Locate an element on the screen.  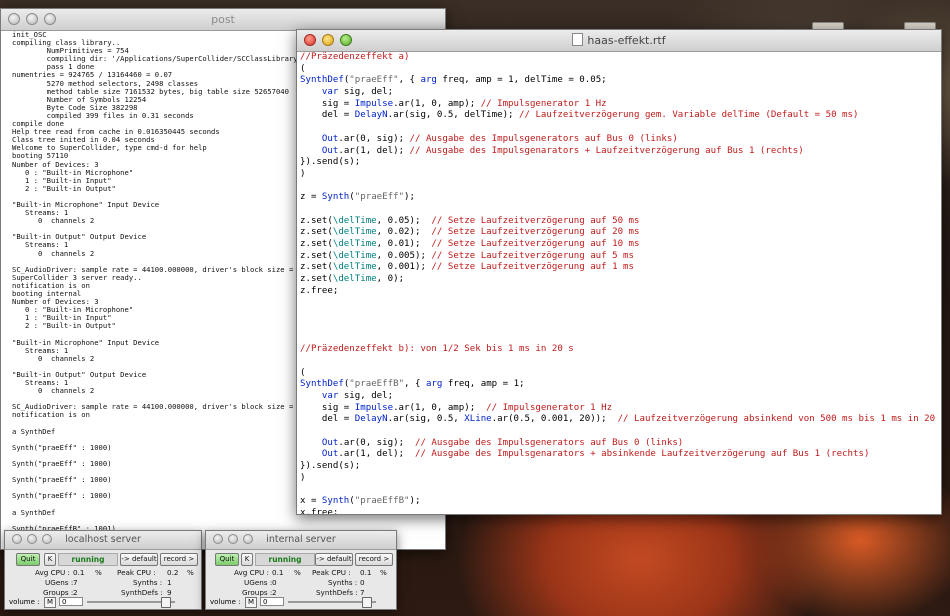
code-text: .ar(0.5, 0.001, 20)); is located at coordinates (554, 419).